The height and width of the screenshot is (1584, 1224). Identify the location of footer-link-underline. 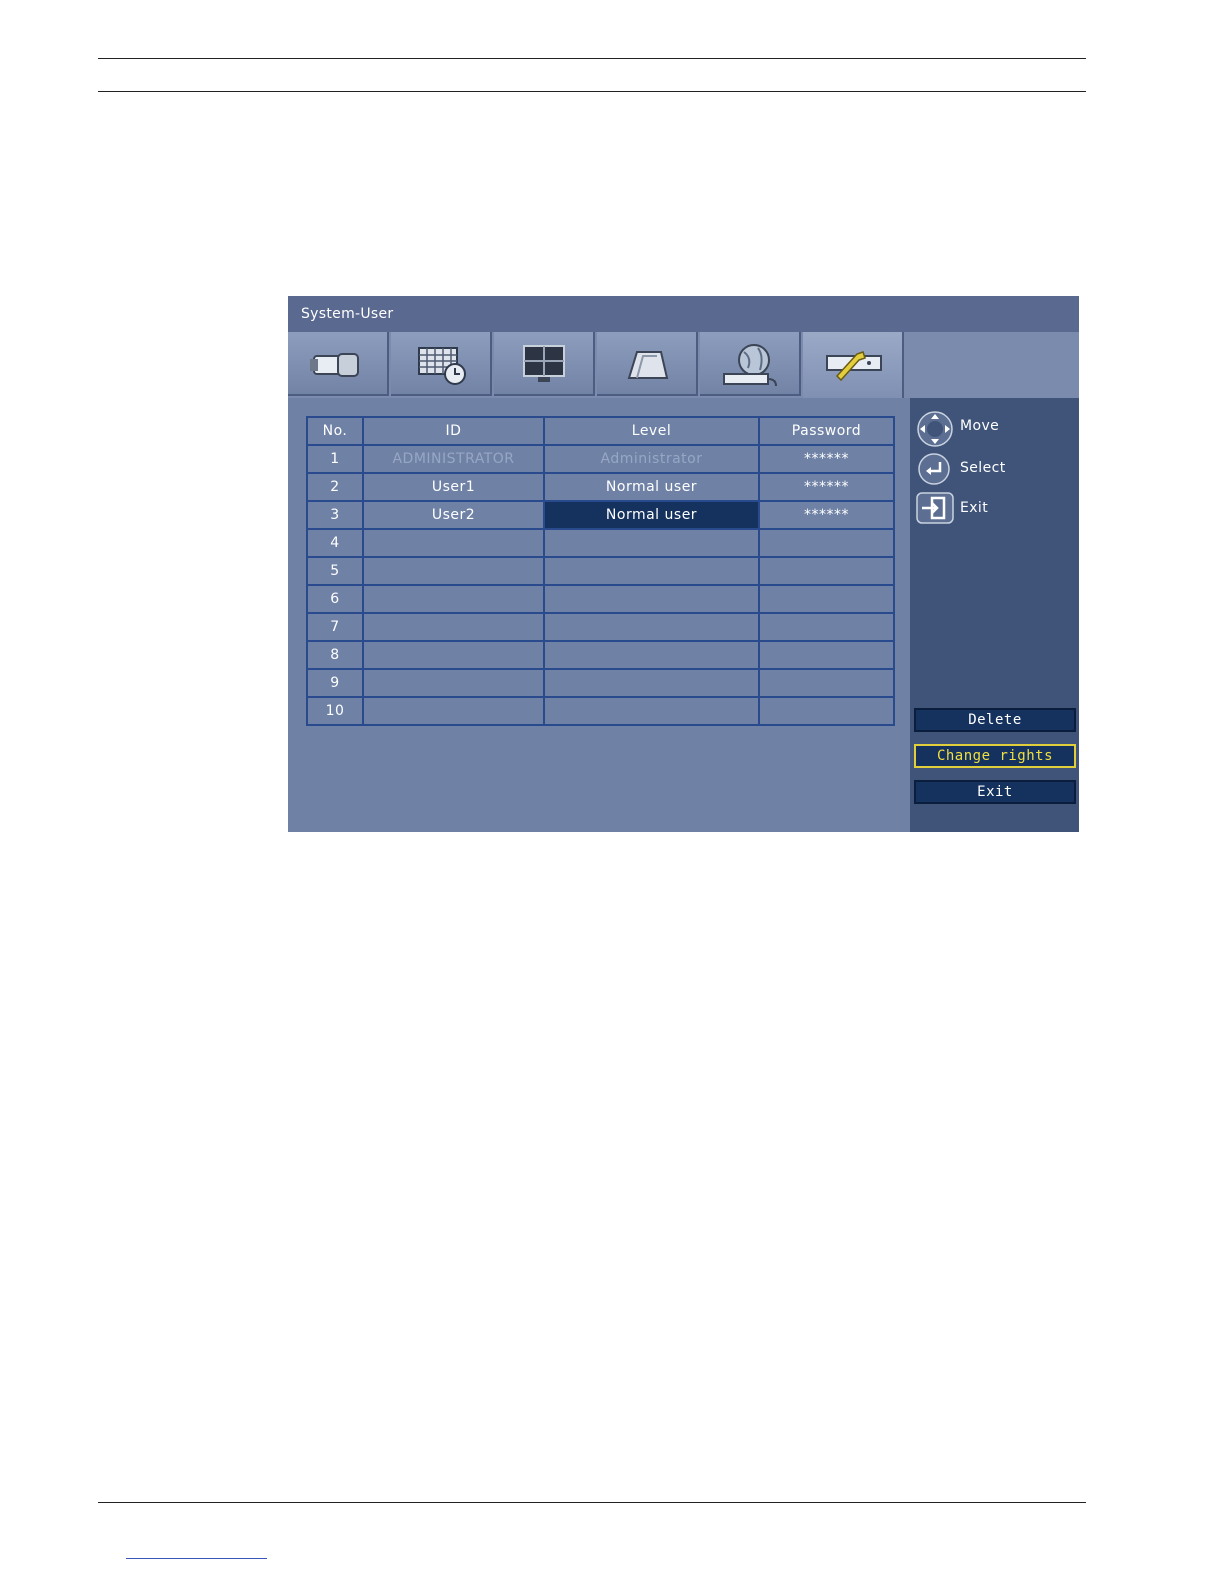
(196, 1558).